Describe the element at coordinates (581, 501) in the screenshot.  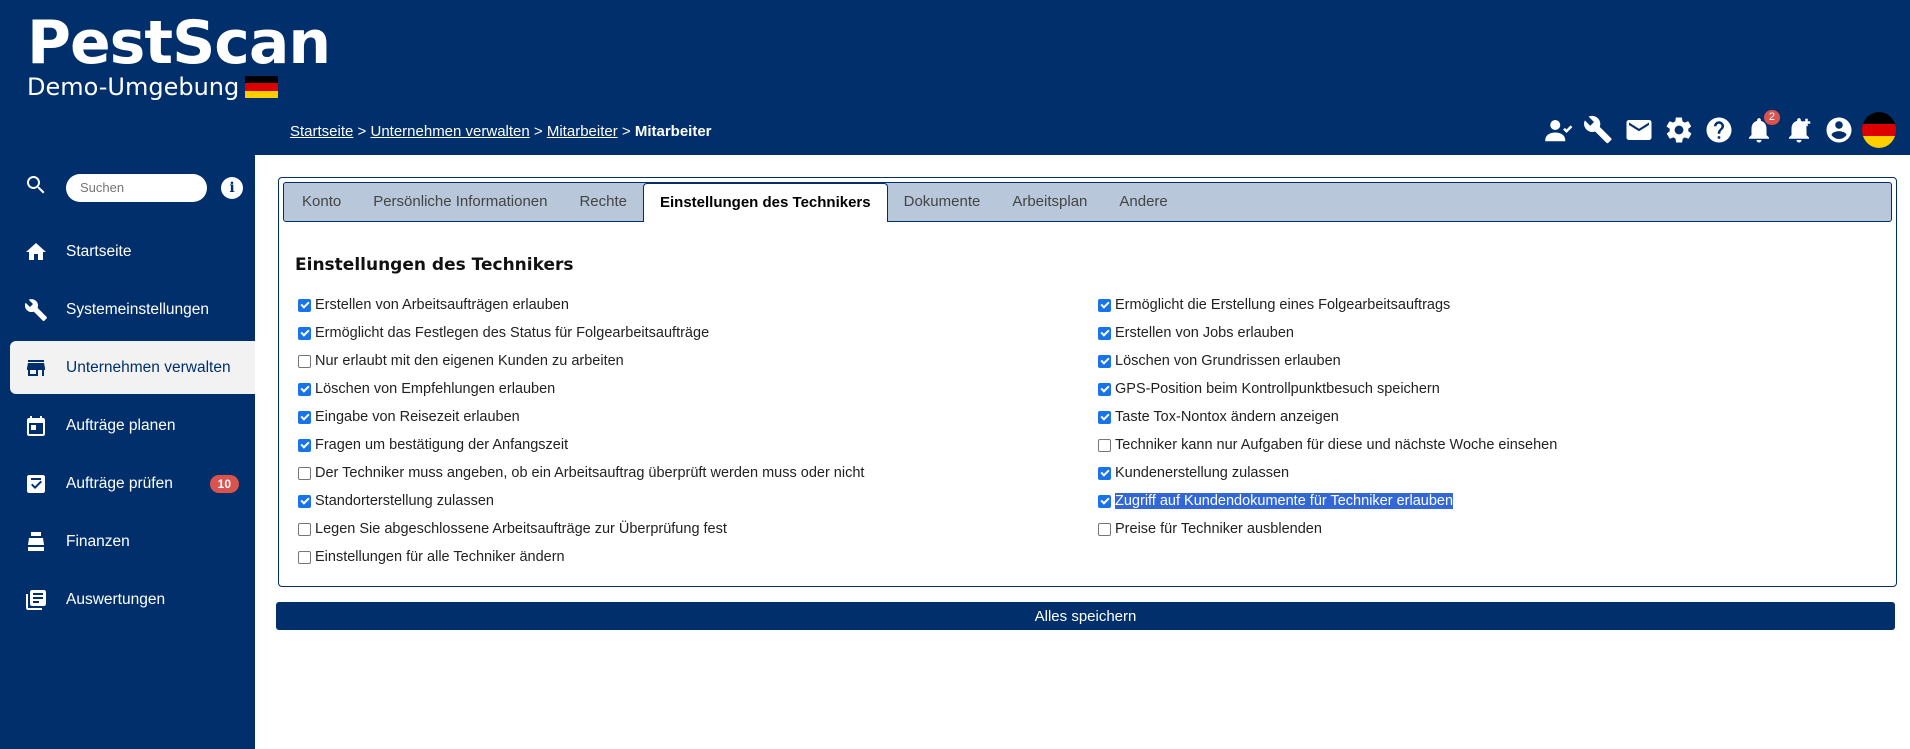
I see `setting-option: Standorterstellung zulassen` at that location.